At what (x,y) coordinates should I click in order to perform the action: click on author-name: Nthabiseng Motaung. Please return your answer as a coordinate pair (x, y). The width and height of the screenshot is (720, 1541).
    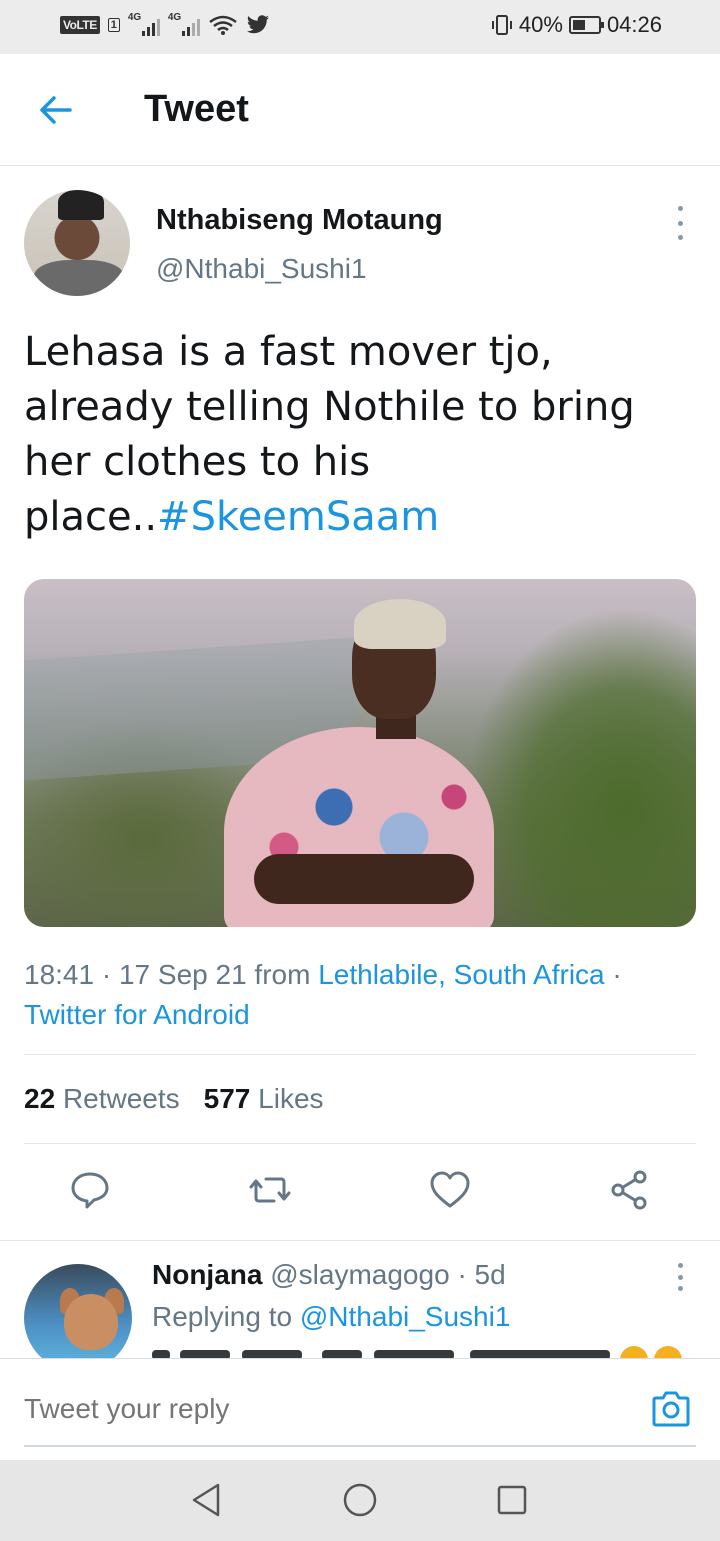
    Looking at the image, I should click on (299, 220).